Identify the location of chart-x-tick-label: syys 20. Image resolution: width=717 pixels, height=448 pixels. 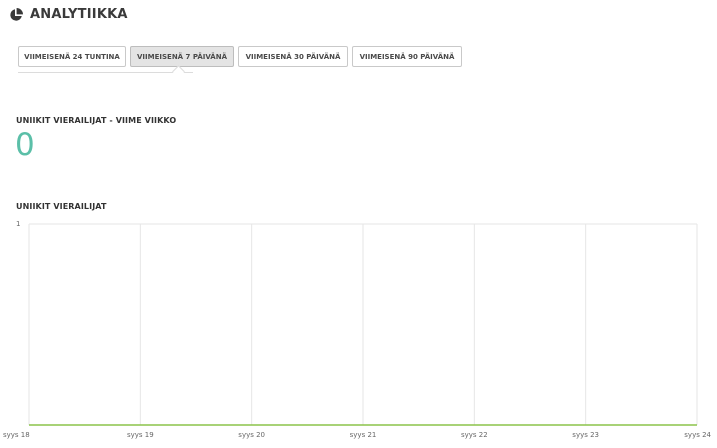
(251, 435).